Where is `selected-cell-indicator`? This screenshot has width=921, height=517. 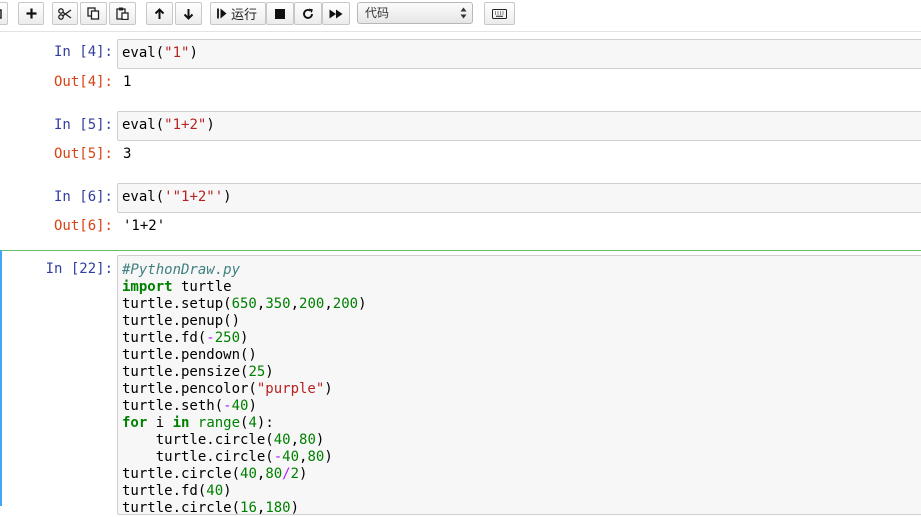
selected-cell-indicator is located at coordinates (1, 378).